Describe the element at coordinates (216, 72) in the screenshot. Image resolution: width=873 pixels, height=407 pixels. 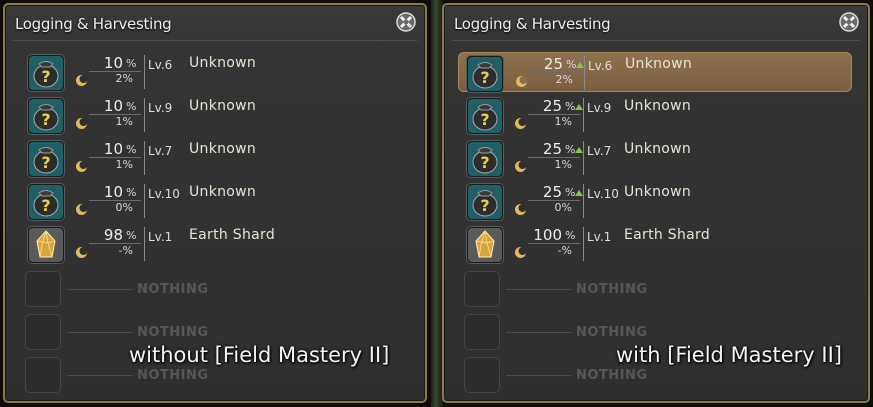
I see `gather-item-row: ? 10 % 2% Lv.6 Unknown` at that location.